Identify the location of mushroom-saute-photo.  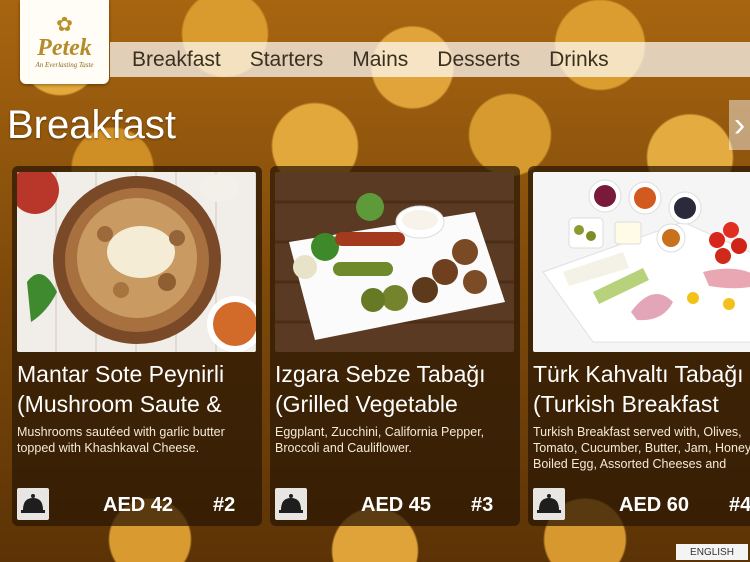
(136, 262).